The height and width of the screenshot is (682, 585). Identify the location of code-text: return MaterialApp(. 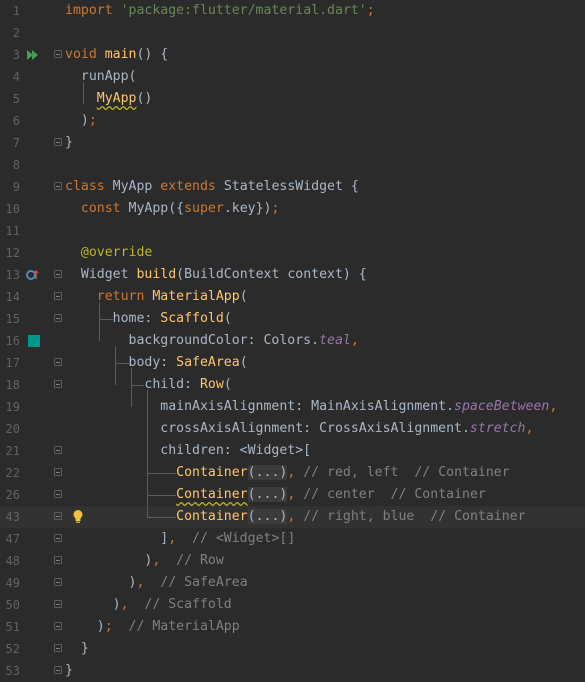
(156, 297).